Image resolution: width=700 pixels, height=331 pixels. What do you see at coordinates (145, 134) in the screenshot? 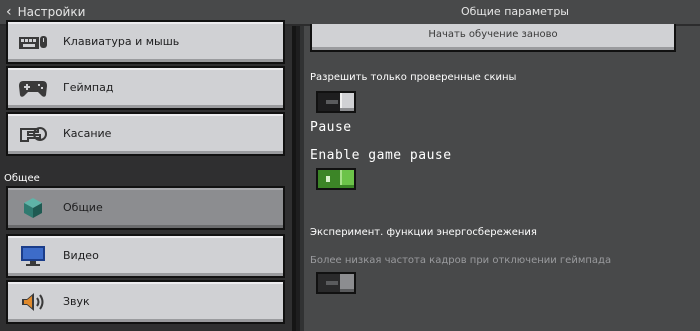
I see `sidebar-item-touch: Касание` at bounding box center [145, 134].